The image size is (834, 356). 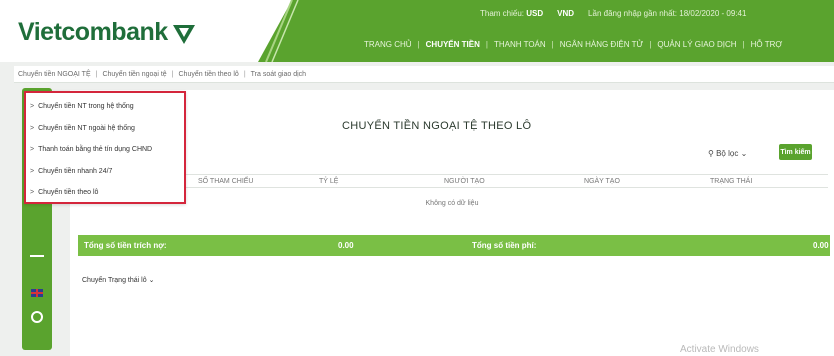 I want to click on sub-menu-item: Chuyển tiền NGOẠI TỆ, so click(x=54, y=74).